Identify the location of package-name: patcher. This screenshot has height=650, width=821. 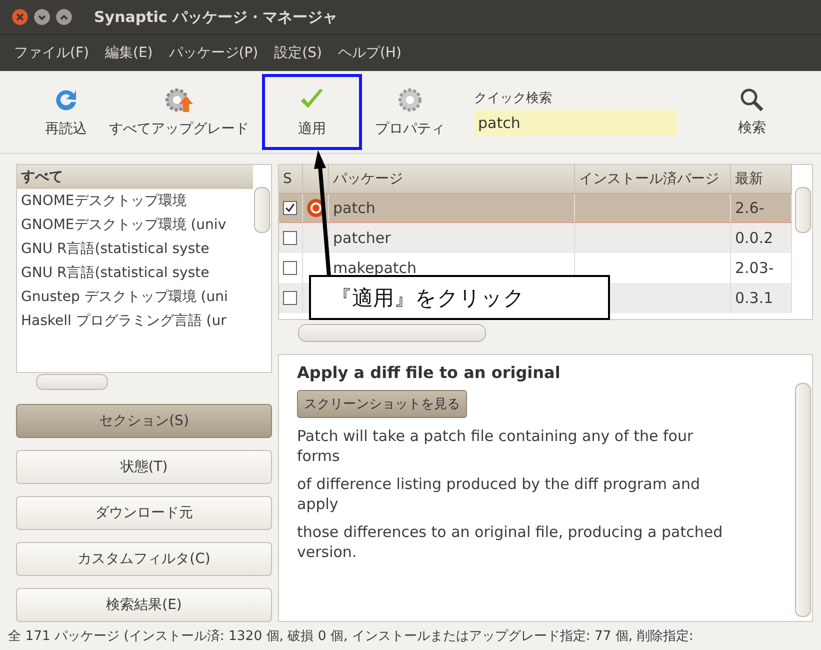
(362, 238).